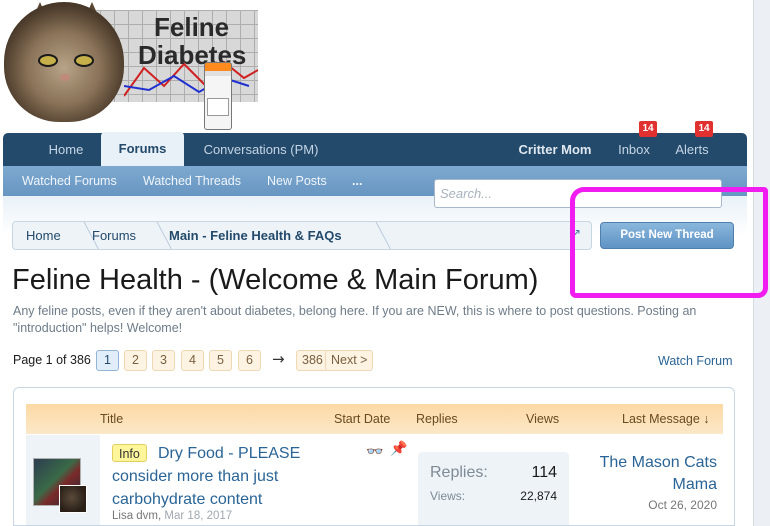  I want to click on breadcrumb-home: Home, so click(43, 235).